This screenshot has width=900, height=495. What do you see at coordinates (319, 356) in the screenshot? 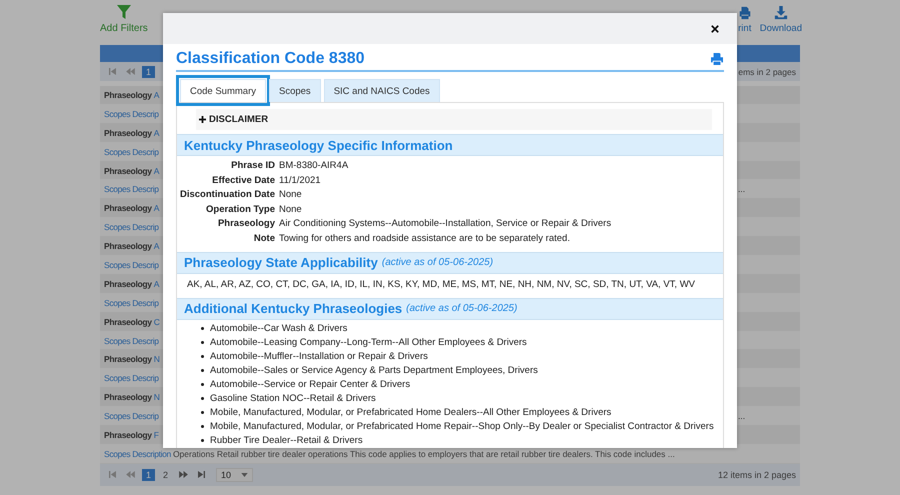
I see `list-item: Automobile--Muffler--Installation or Repair & Drivers` at bounding box center [319, 356].